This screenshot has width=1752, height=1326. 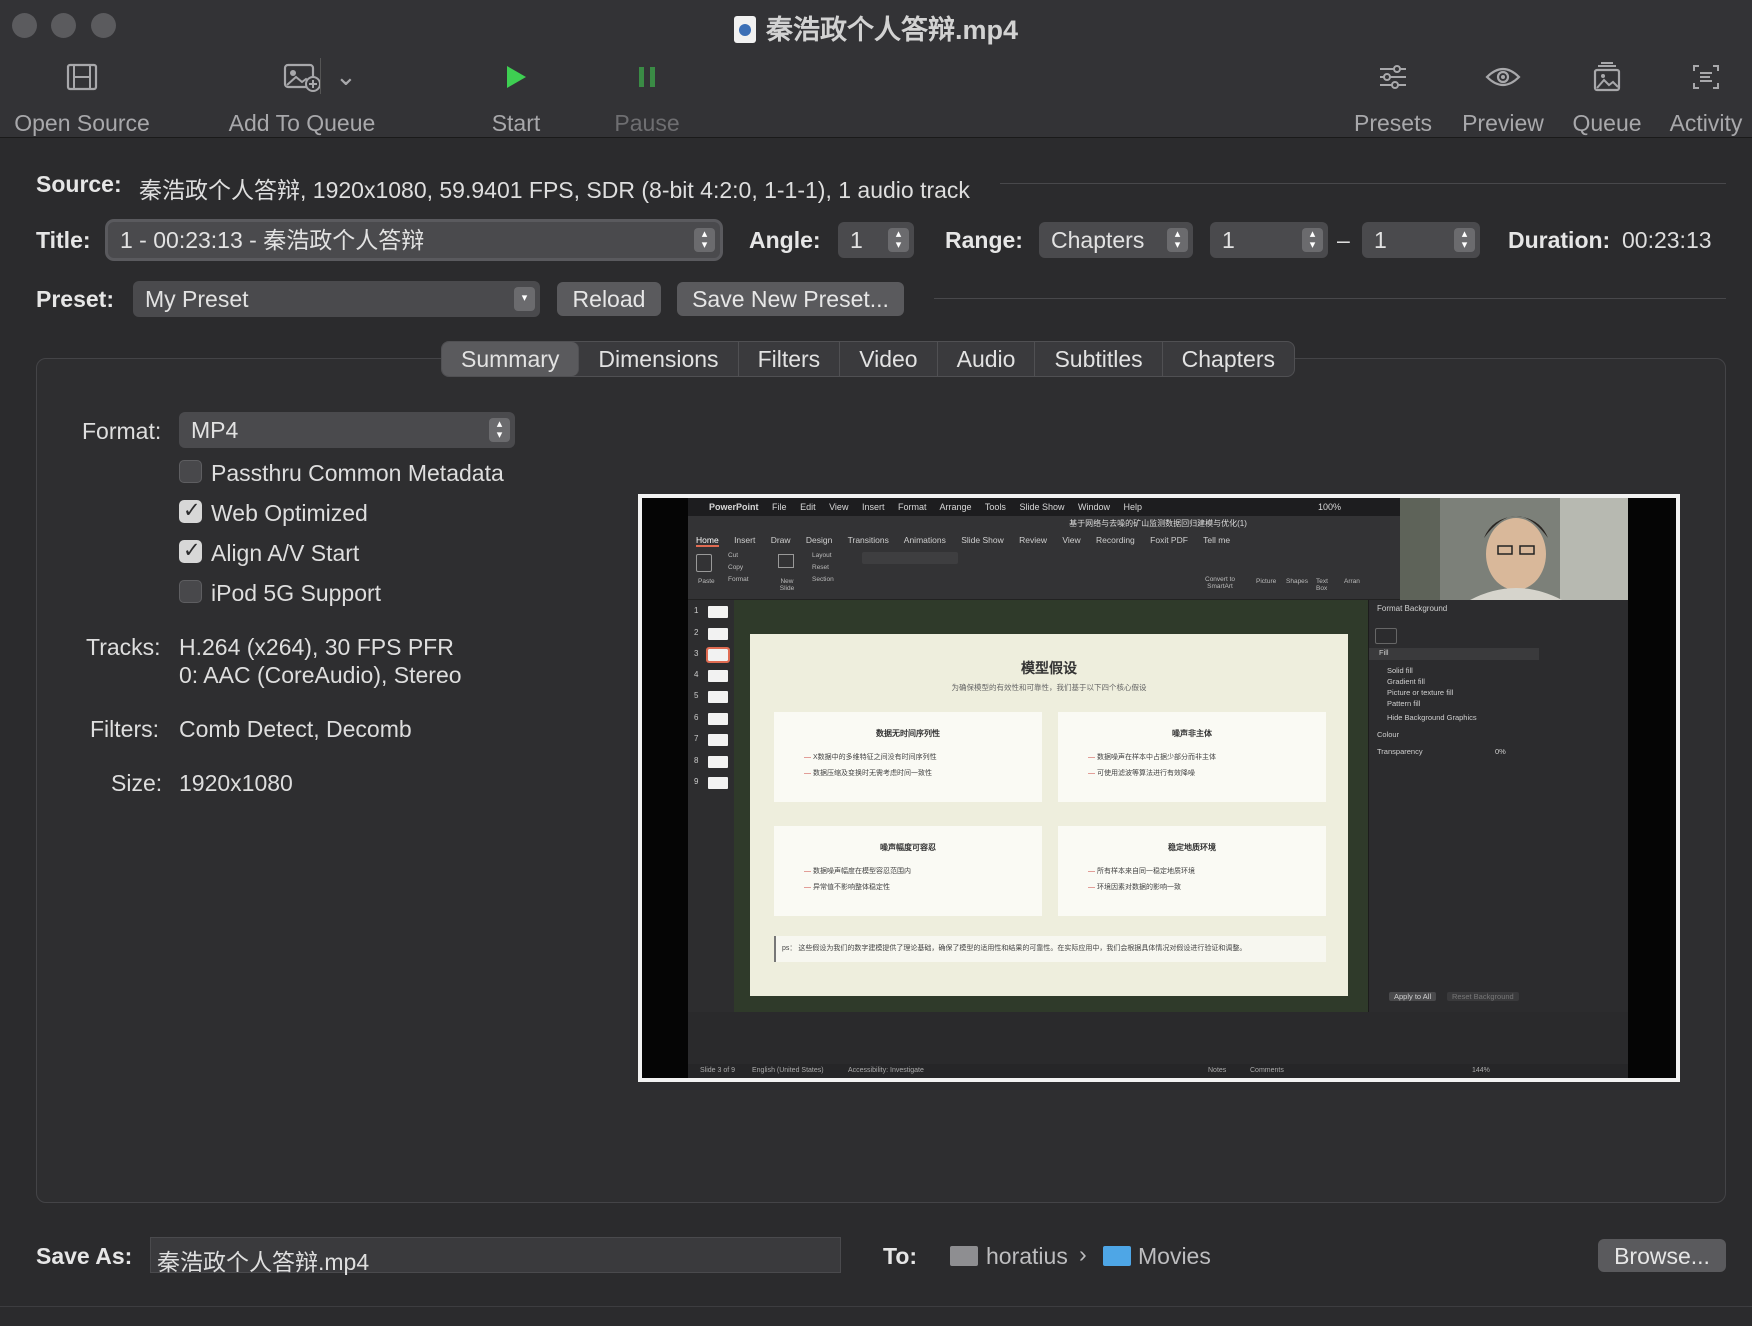 I want to click on ppt-tab: Animations, so click(x=924, y=540).